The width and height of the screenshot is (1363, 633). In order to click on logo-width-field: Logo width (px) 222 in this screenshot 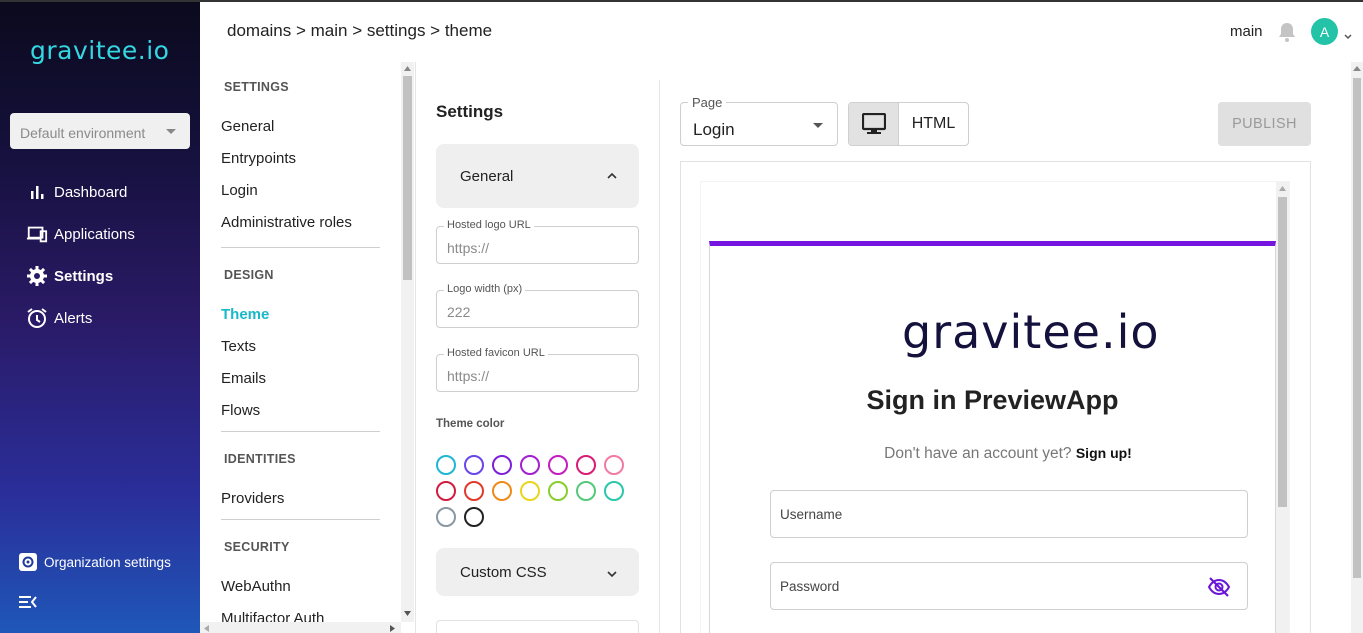, I will do `click(537, 305)`.